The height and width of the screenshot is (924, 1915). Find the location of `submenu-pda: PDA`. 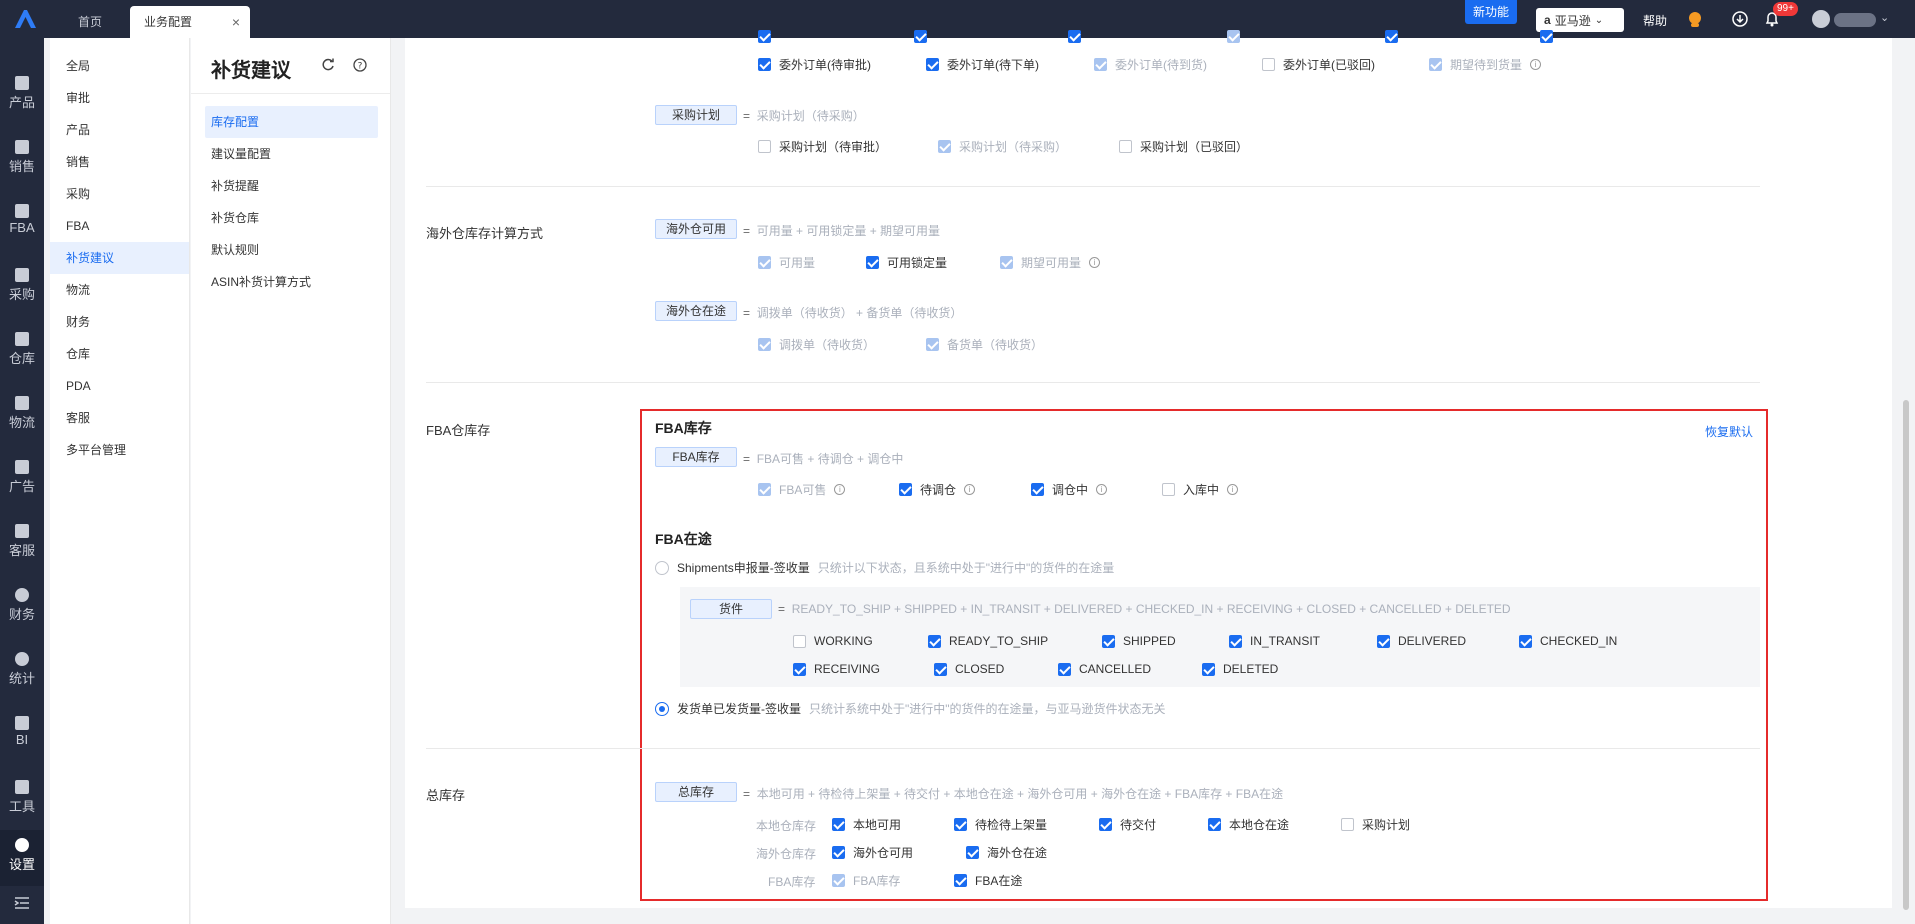

submenu-pda: PDA is located at coordinates (119, 386).